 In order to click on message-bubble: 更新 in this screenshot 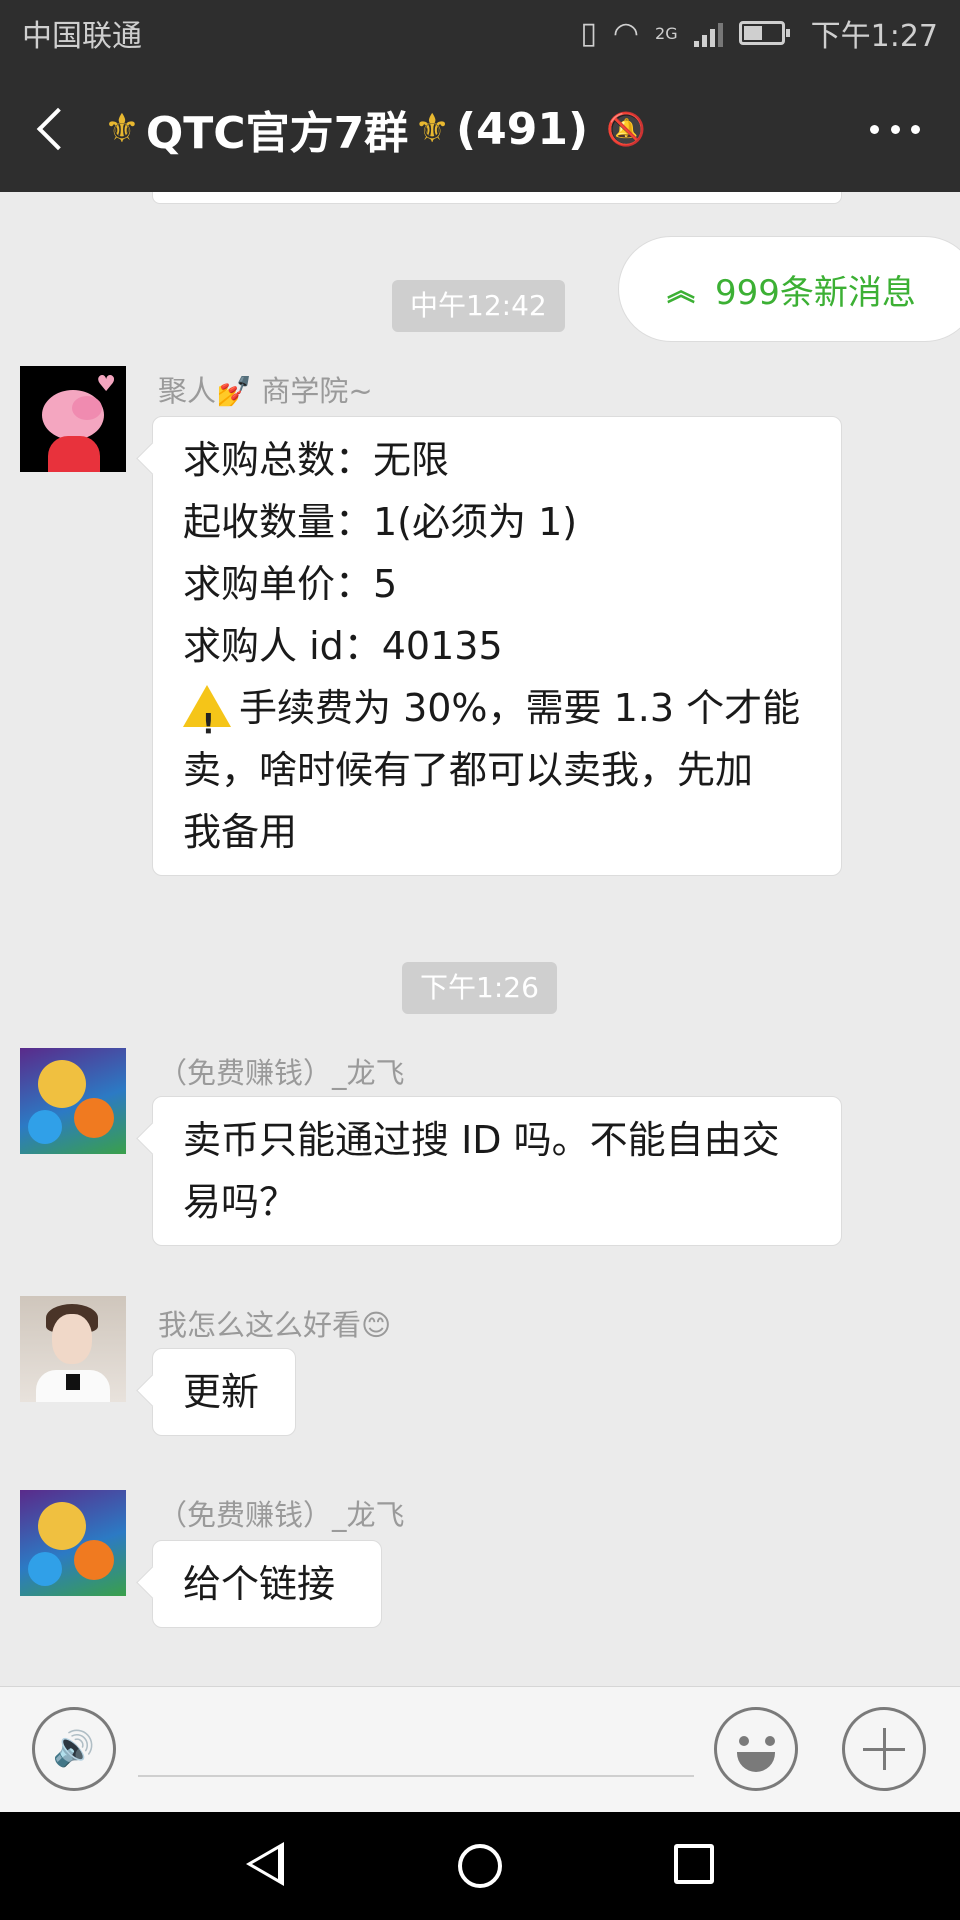, I will do `click(224, 1392)`.